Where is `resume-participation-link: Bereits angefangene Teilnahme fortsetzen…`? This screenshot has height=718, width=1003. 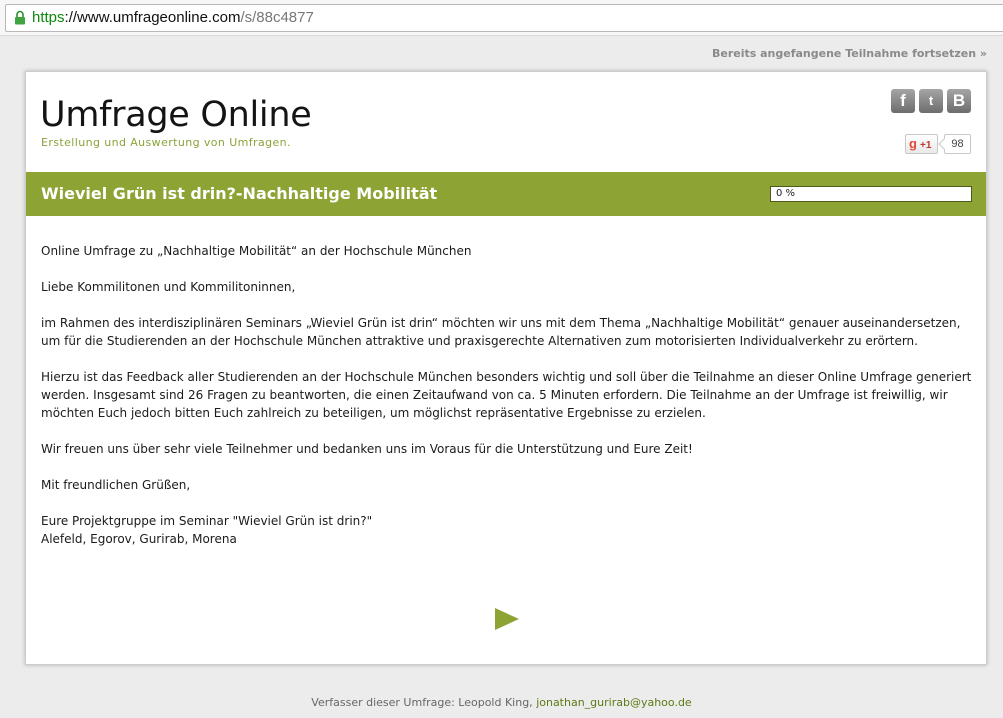
resume-participation-link: Bereits angefangene Teilnahme fortsetzen… is located at coordinates (849, 53).